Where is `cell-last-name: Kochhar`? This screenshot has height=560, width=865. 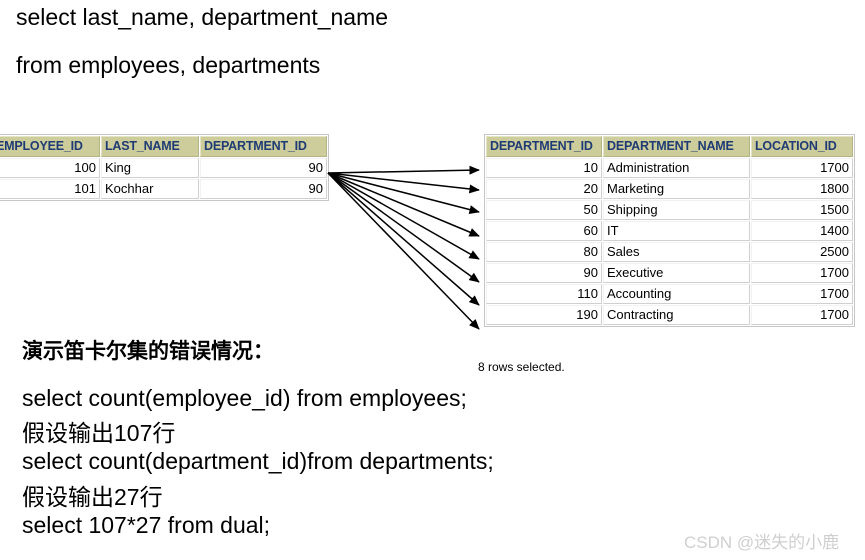 cell-last-name: Kochhar is located at coordinates (150, 189).